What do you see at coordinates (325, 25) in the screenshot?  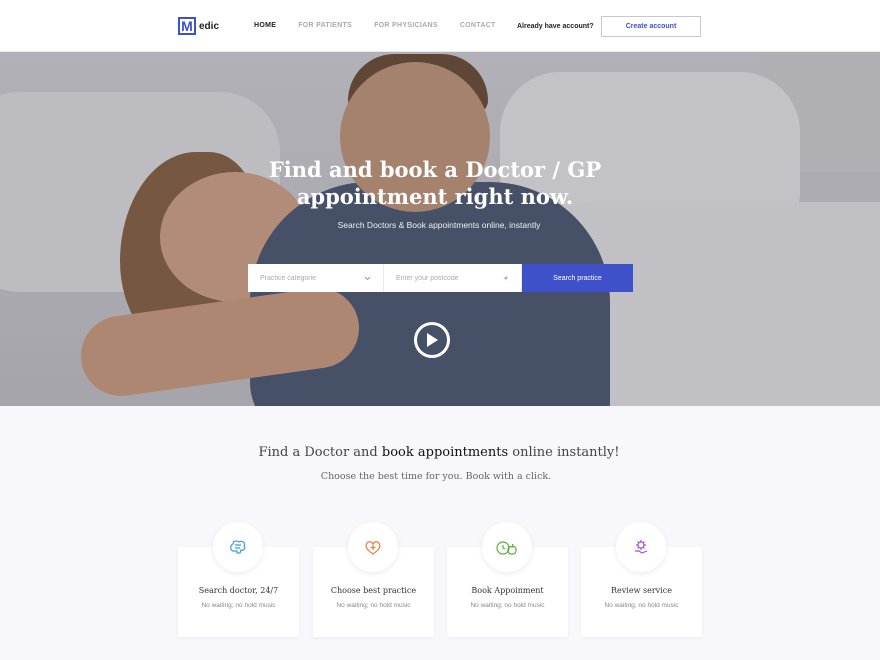 I see `nav-for-patients: FOR PATIENTS` at bounding box center [325, 25].